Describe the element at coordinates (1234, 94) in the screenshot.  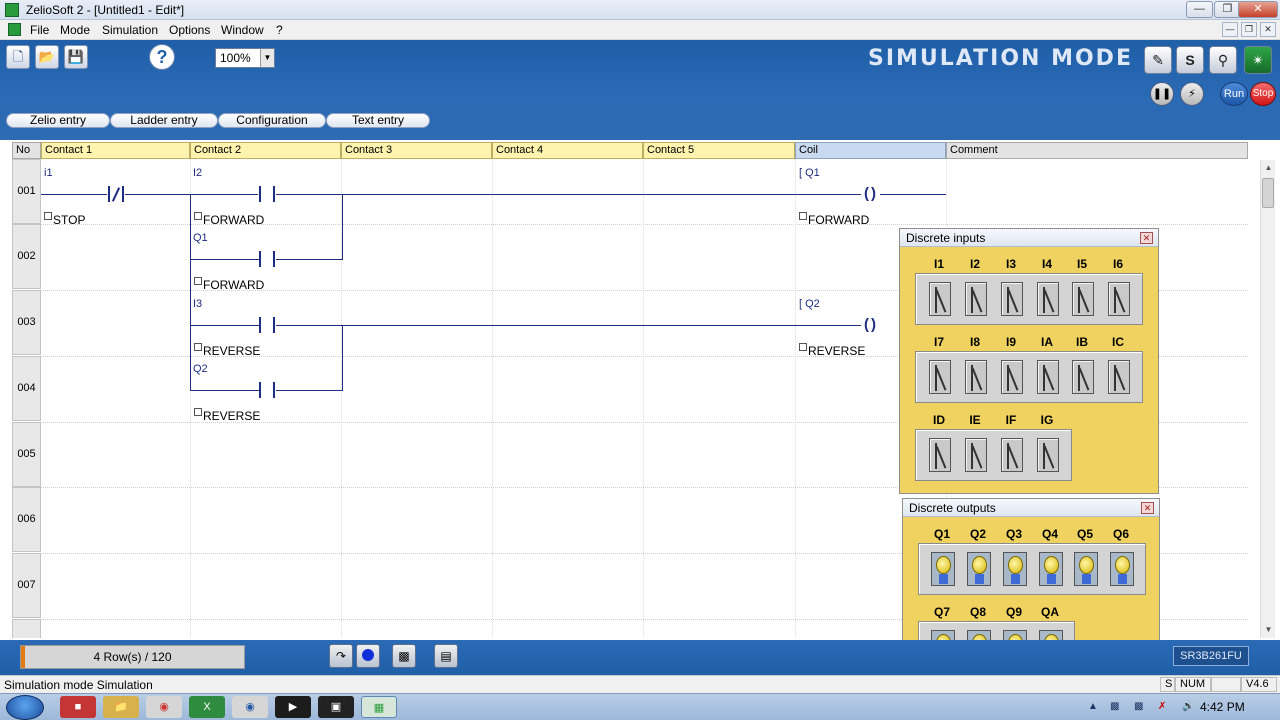
I see `run-button: Run` at that location.